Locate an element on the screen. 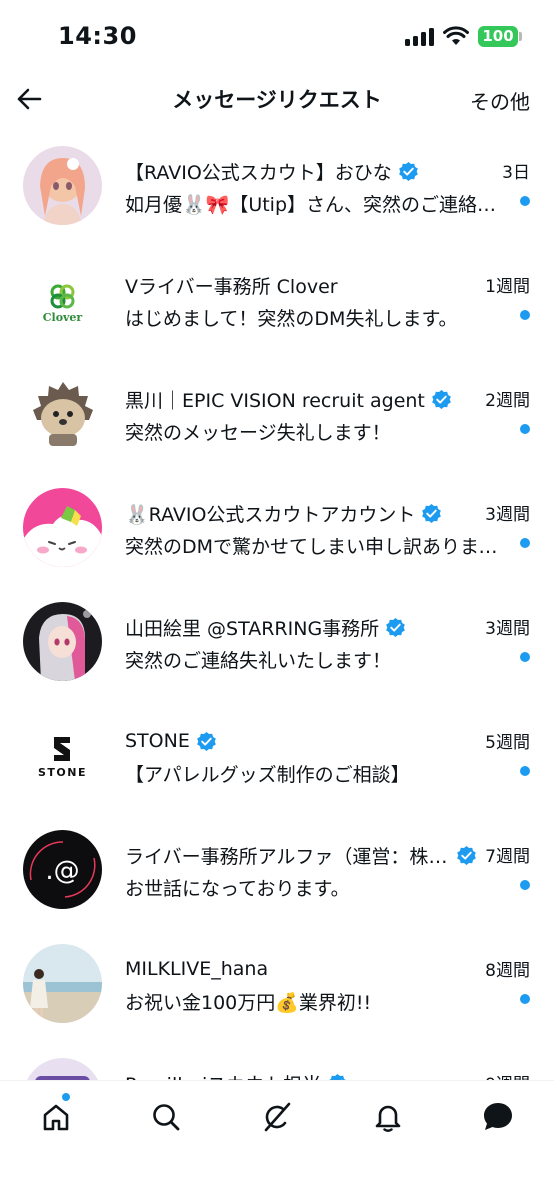 Image resolution: width=554 pixels, height=1199 pixels. wifi-icon is located at coordinates (456, 35).